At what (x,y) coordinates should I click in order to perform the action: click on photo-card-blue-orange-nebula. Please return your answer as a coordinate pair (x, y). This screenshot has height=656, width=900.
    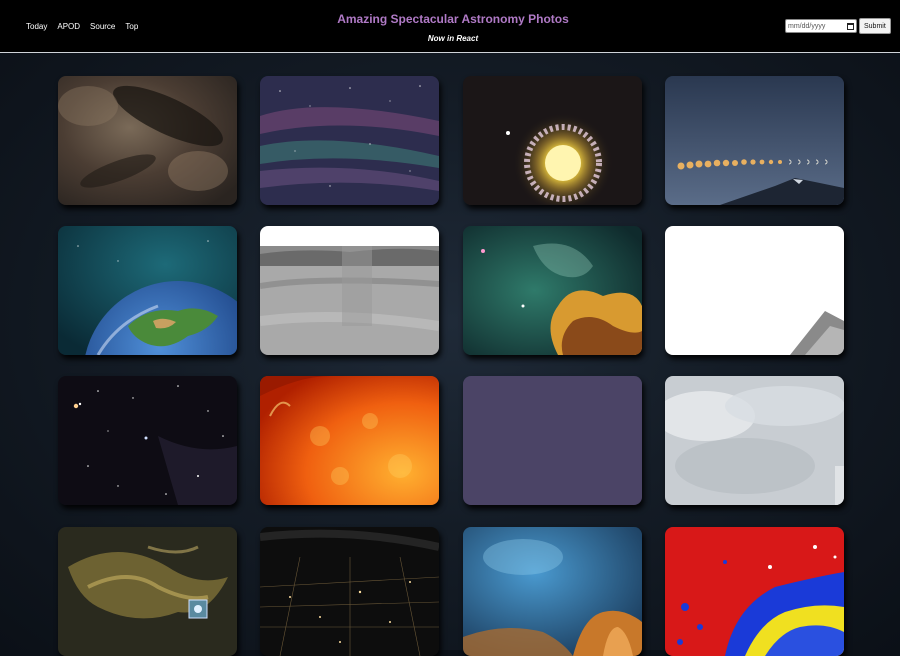
    Looking at the image, I should click on (552, 591).